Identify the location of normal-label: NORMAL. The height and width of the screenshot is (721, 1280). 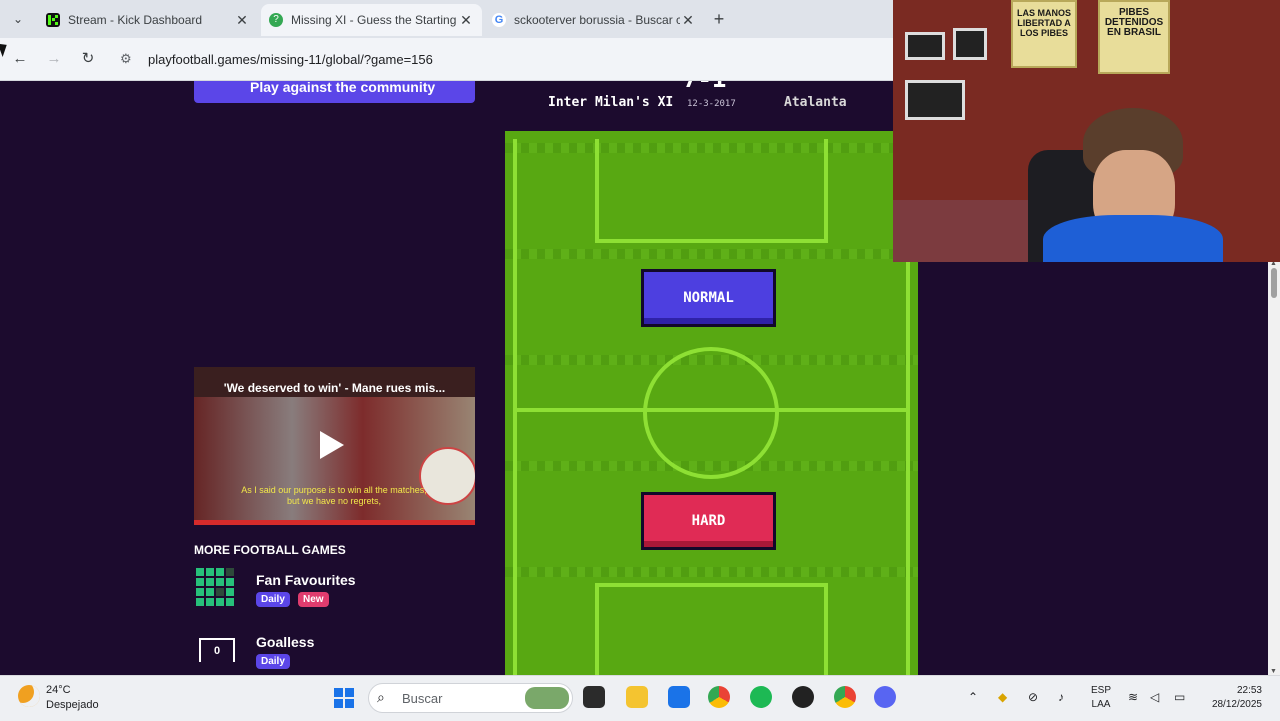
(708, 298).